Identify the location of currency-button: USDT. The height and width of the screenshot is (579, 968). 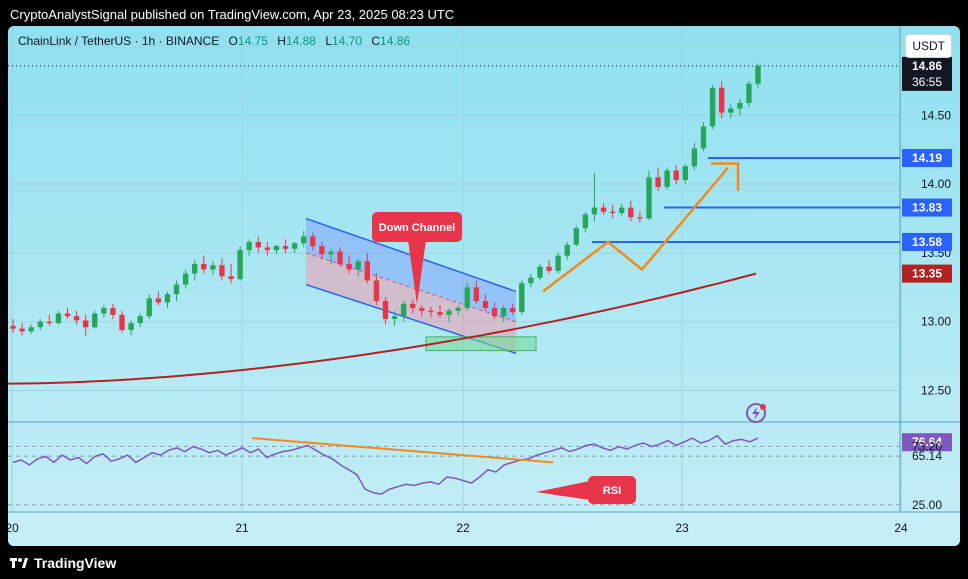
(928, 46).